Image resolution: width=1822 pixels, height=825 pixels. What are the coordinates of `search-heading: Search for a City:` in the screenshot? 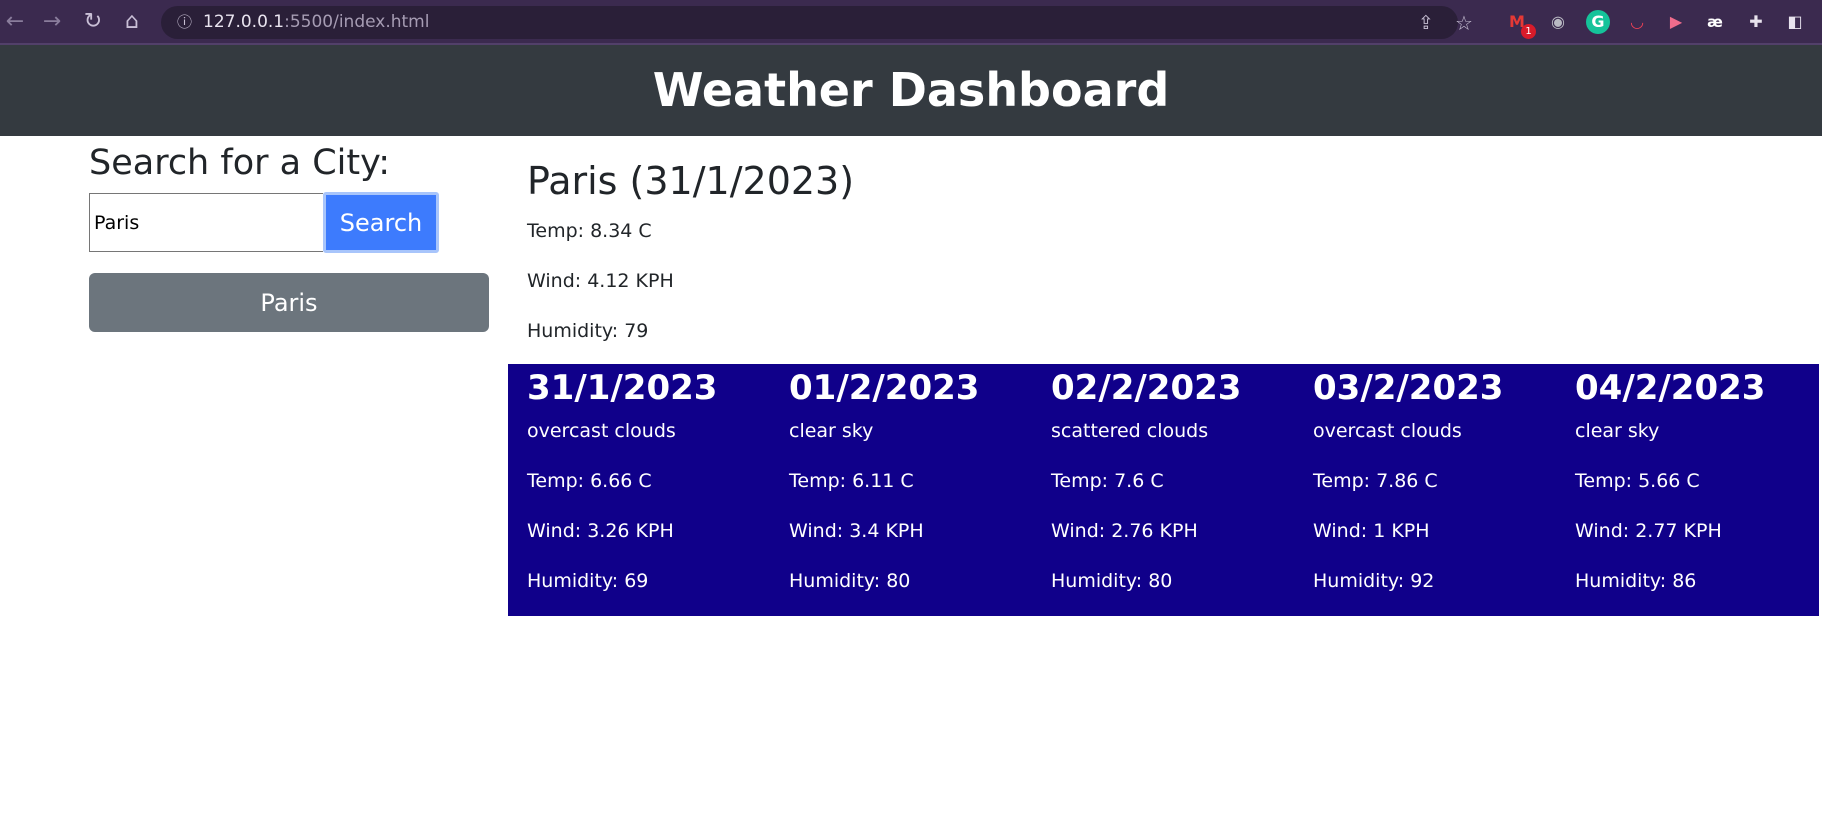 It's located at (240, 163).